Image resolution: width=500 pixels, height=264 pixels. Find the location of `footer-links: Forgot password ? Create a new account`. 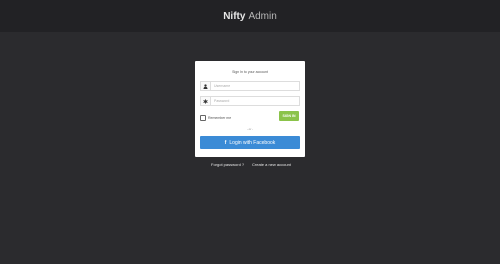

footer-links: Forgot password ? Create a new account is located at coordinates (250, 165).